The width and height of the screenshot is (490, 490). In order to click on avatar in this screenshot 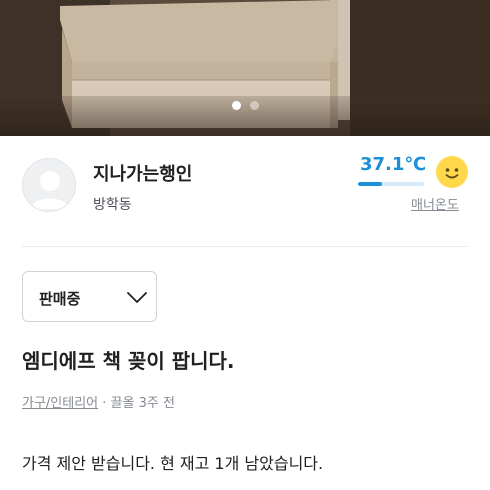, I will do `click(49, 185)`.